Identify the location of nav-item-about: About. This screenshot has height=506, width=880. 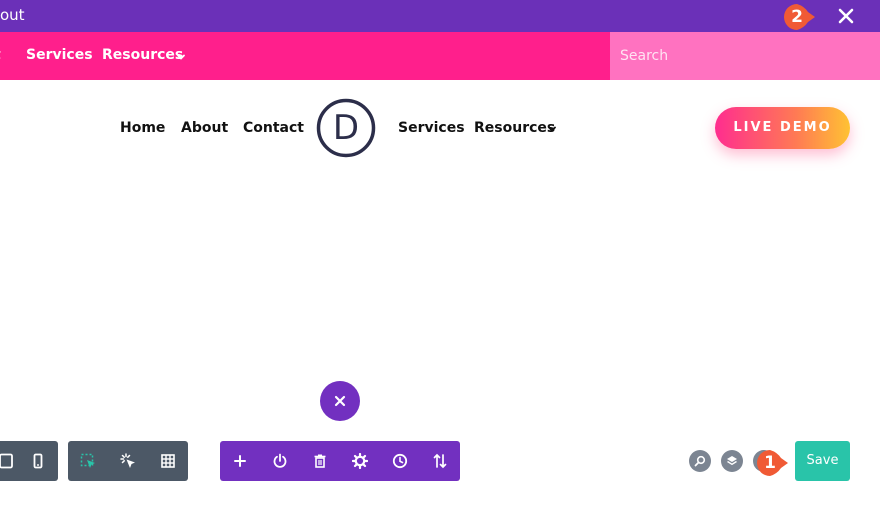
(204, 128).